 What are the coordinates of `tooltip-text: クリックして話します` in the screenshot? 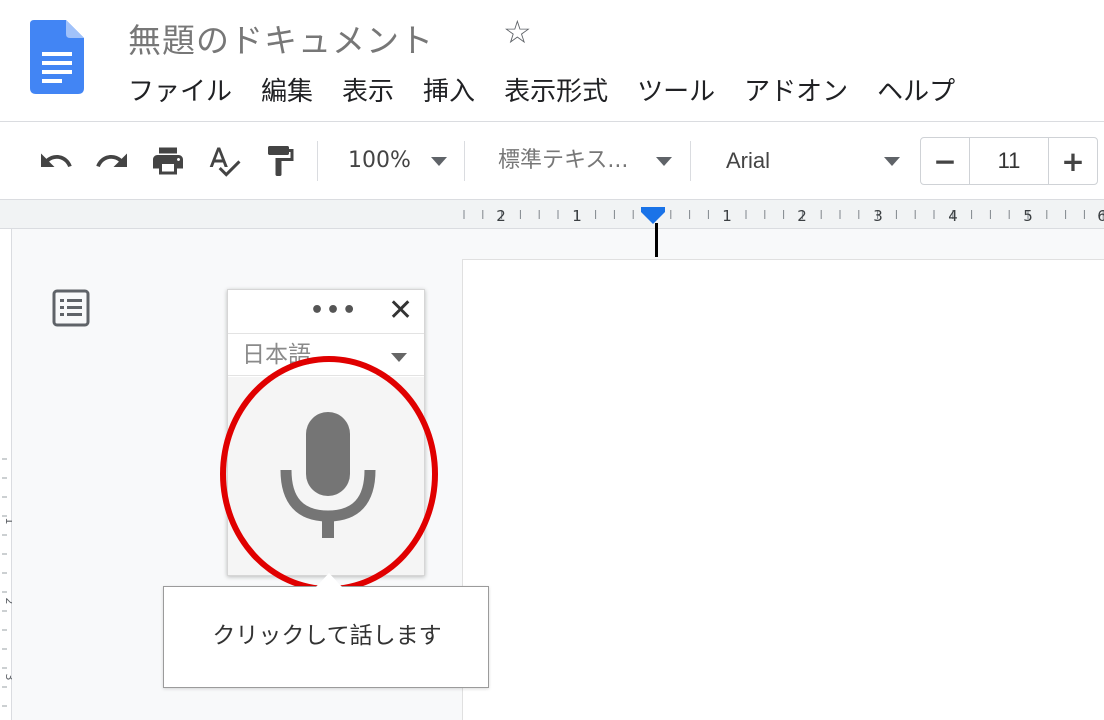 It's located at (327, 636).